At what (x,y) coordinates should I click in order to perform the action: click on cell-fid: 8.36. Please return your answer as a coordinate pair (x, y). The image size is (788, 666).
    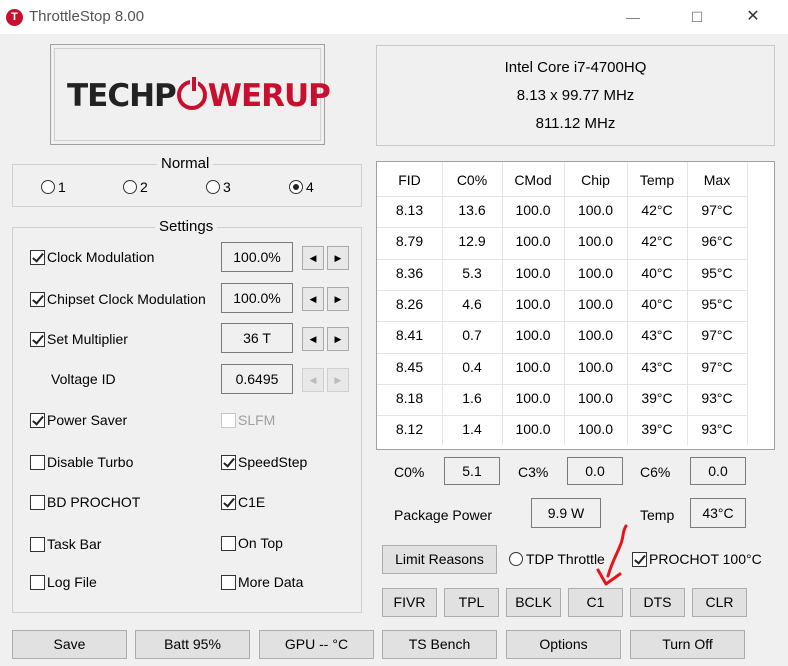
    Looking at the image, I should click on (409, 272).